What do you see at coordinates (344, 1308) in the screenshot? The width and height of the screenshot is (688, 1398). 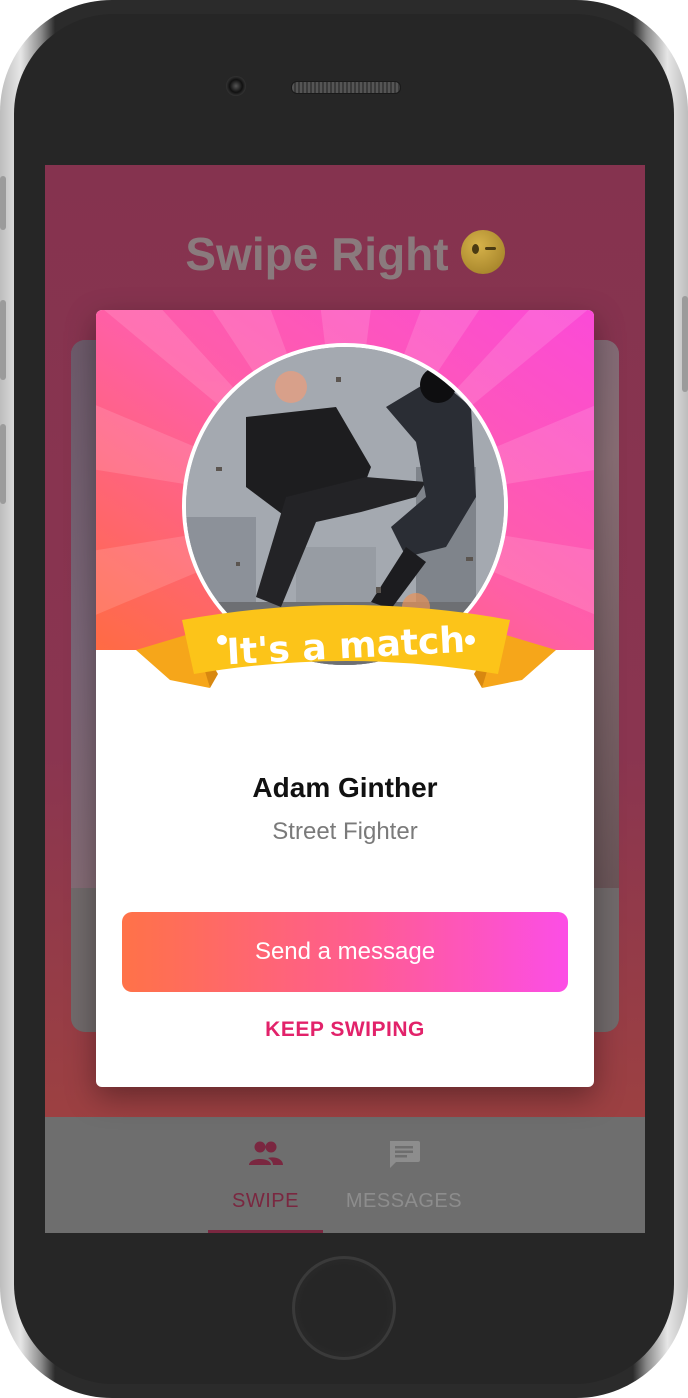 I see `home-button` at bounding box center [344, 1308].